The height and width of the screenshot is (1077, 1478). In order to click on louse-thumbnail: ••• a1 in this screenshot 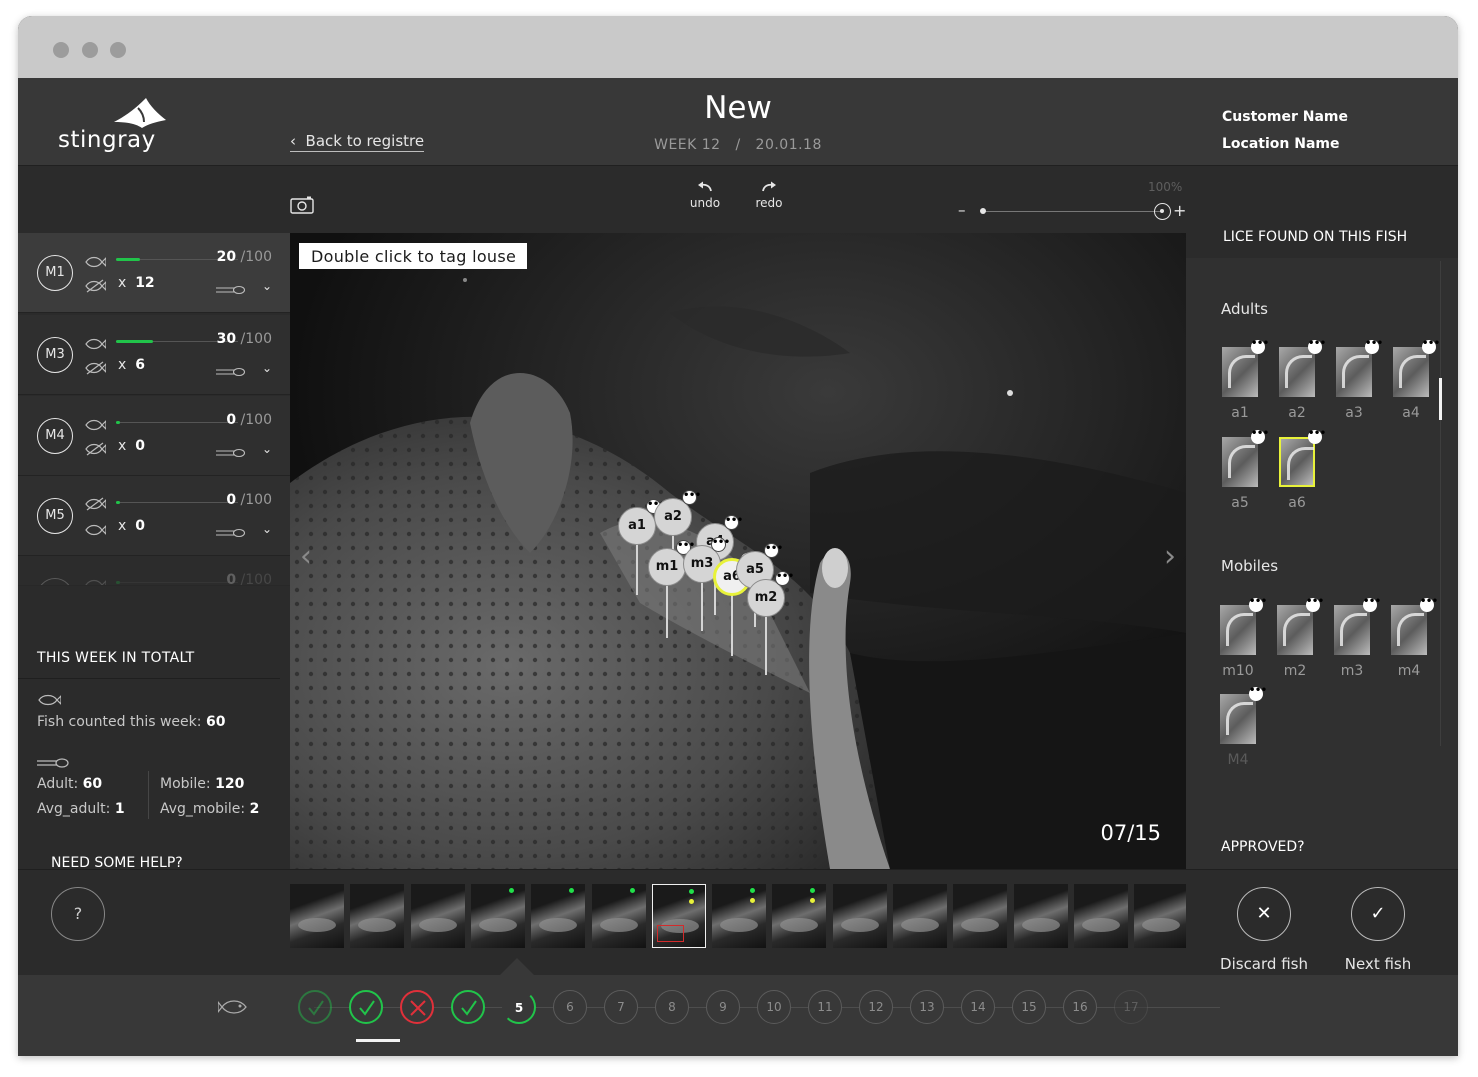, I will do `click(1245, 380)`.